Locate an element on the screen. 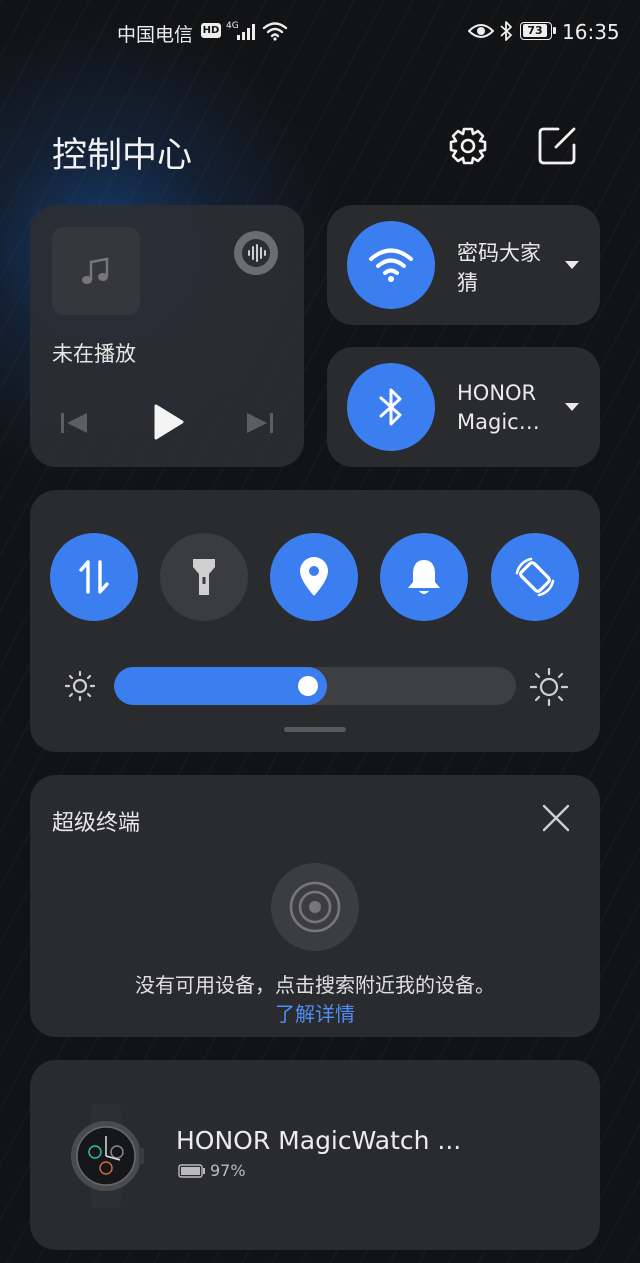  battery-level-text: 73 is located at coordinates (535, 30).